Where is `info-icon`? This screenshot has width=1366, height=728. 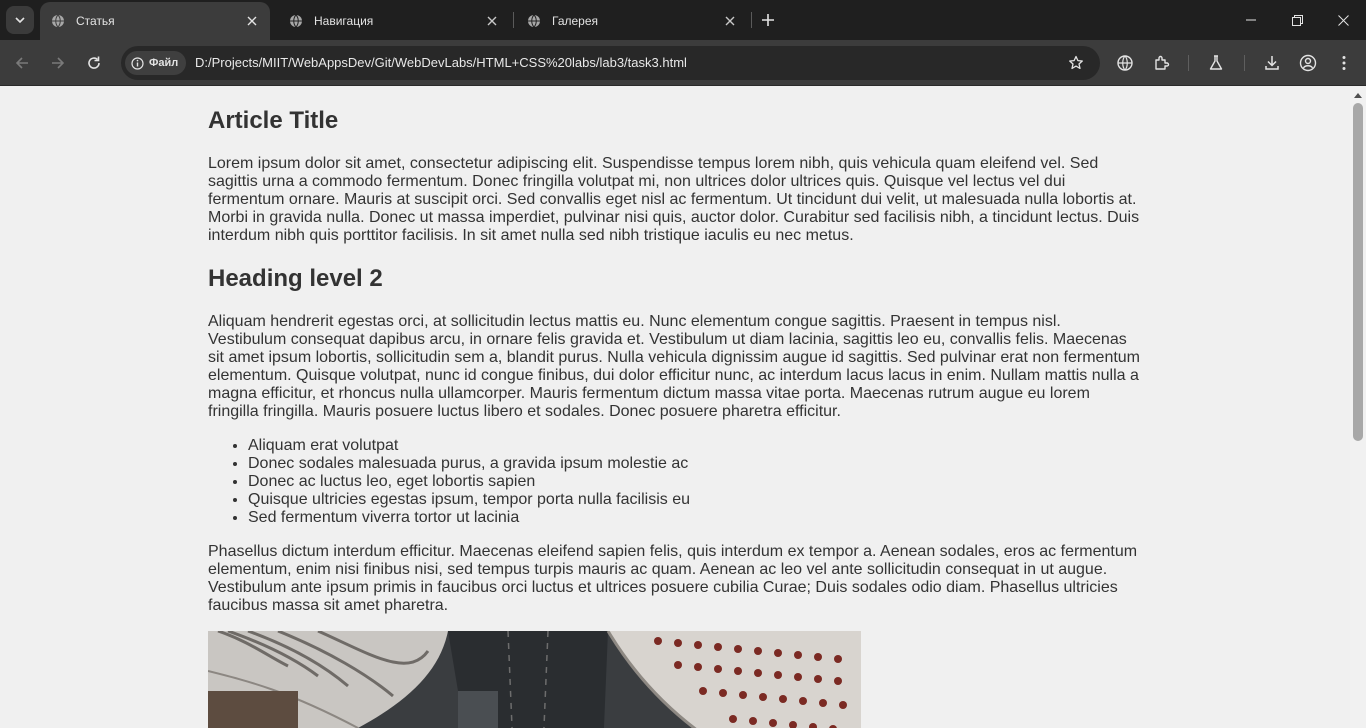 info-icon is located at coordinates (137, 63).